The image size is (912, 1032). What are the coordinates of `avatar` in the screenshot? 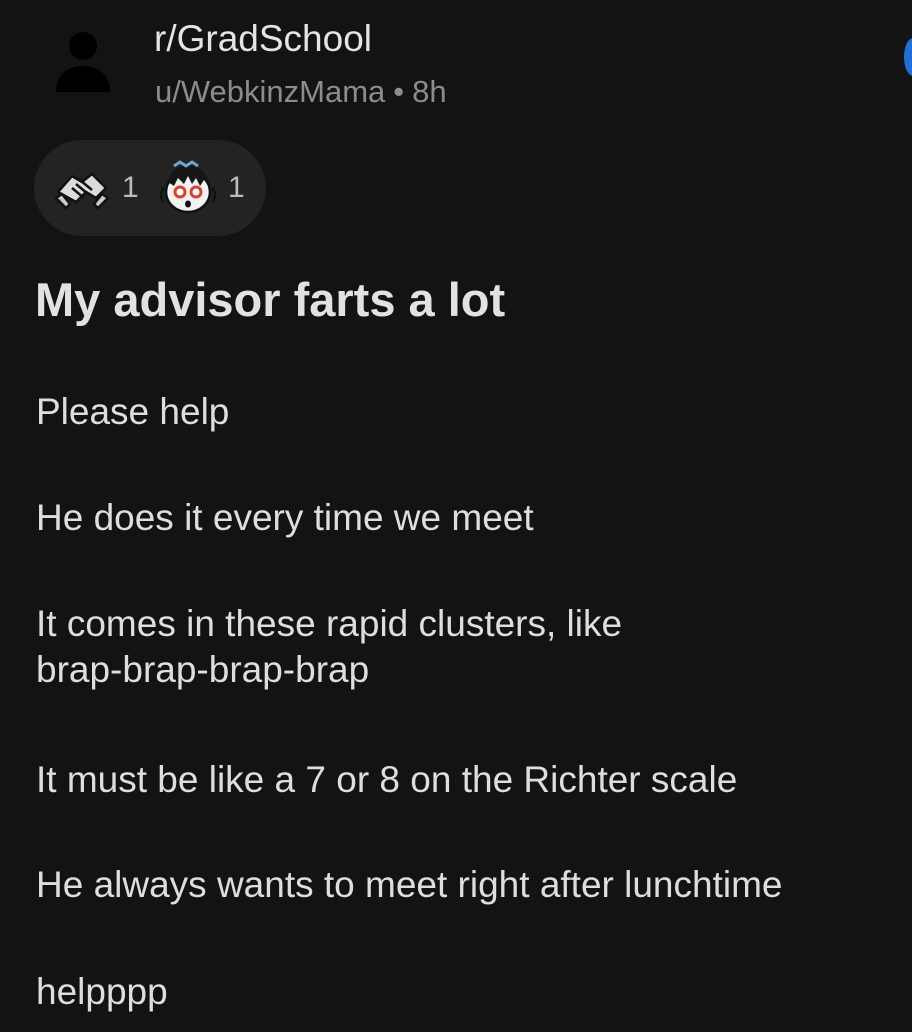 It's located at (83, 63).